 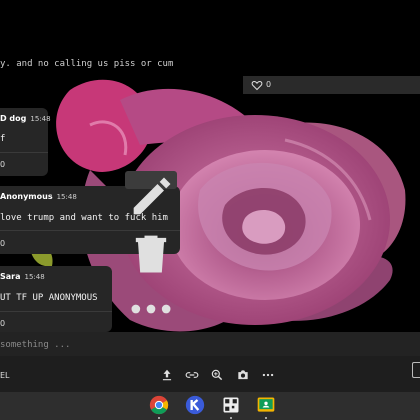 I want to click on chrome-icon, so click(x=159, y=405).